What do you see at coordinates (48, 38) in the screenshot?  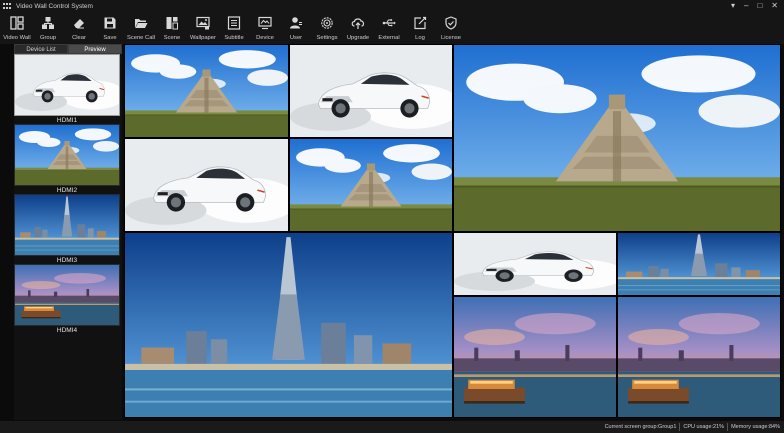 I see `group-label: Group` at bounding box center [48, 38].